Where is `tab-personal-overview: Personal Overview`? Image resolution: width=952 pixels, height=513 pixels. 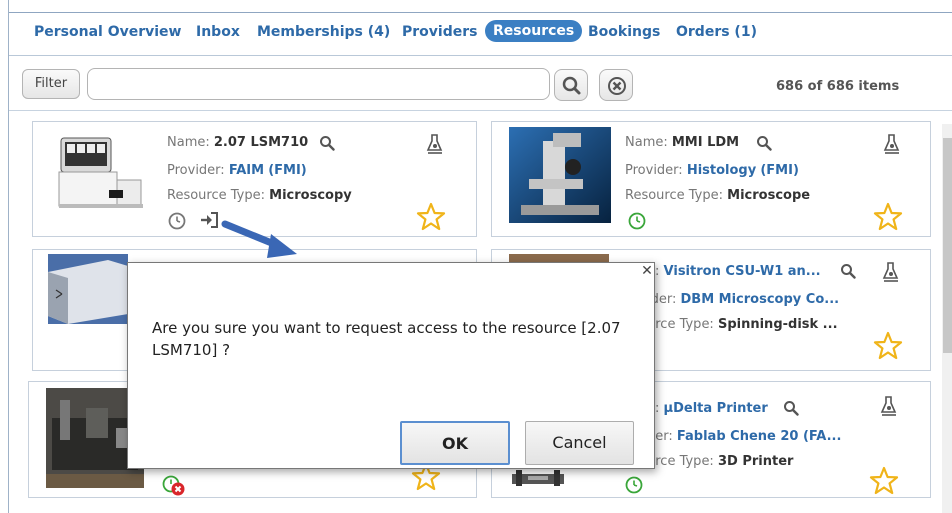 tab-personal-overview: Personal Overview is located at coordinates (107, 32).